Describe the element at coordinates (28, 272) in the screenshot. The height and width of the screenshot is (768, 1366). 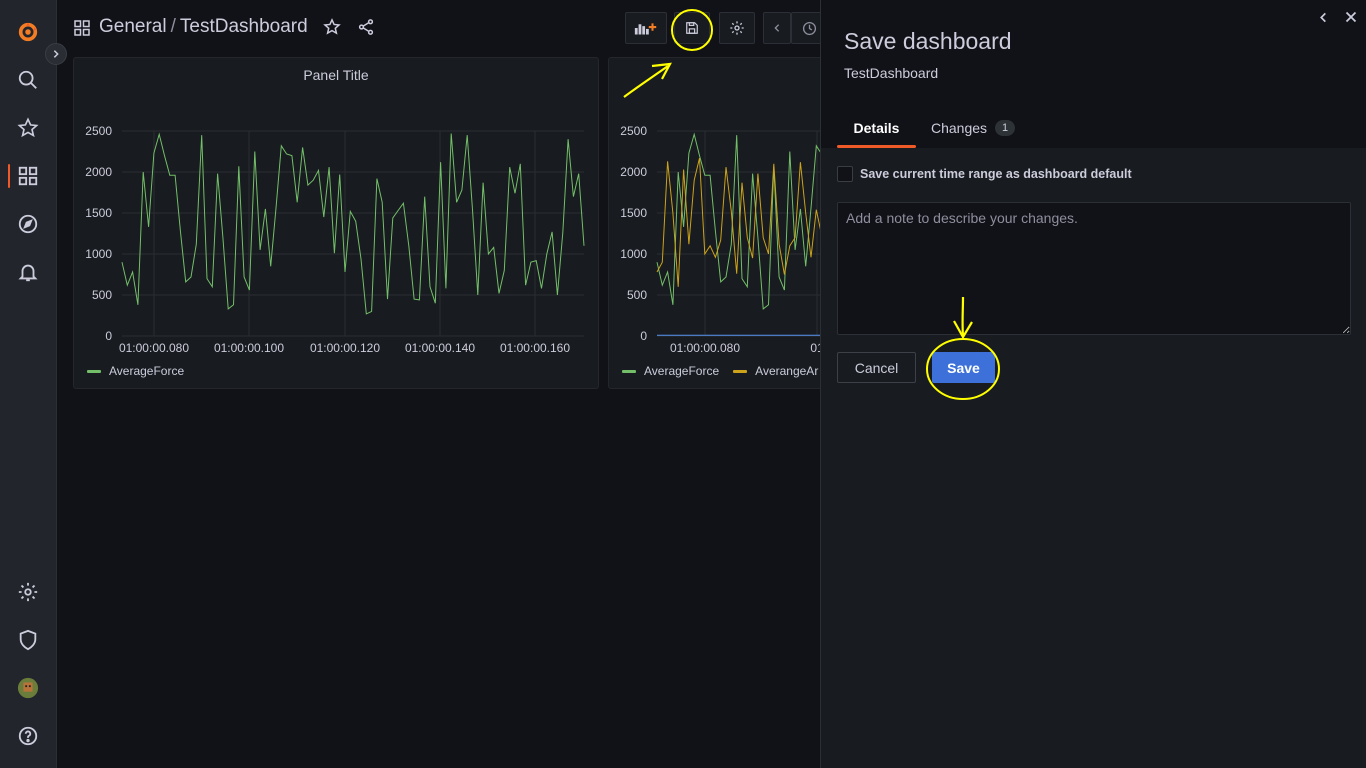
I see `alerting-bell-icon` at that location.